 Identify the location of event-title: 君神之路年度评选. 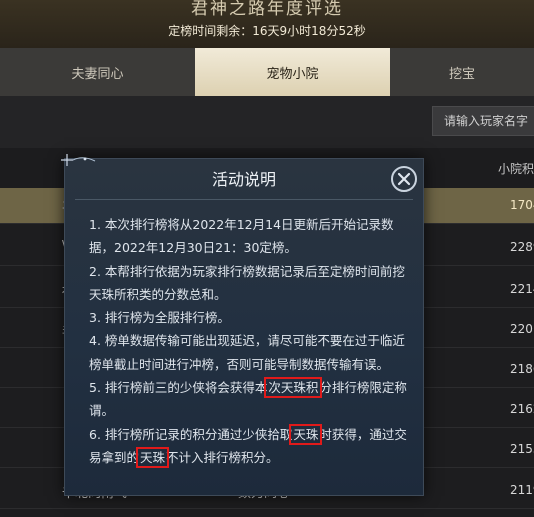
(267, 9).